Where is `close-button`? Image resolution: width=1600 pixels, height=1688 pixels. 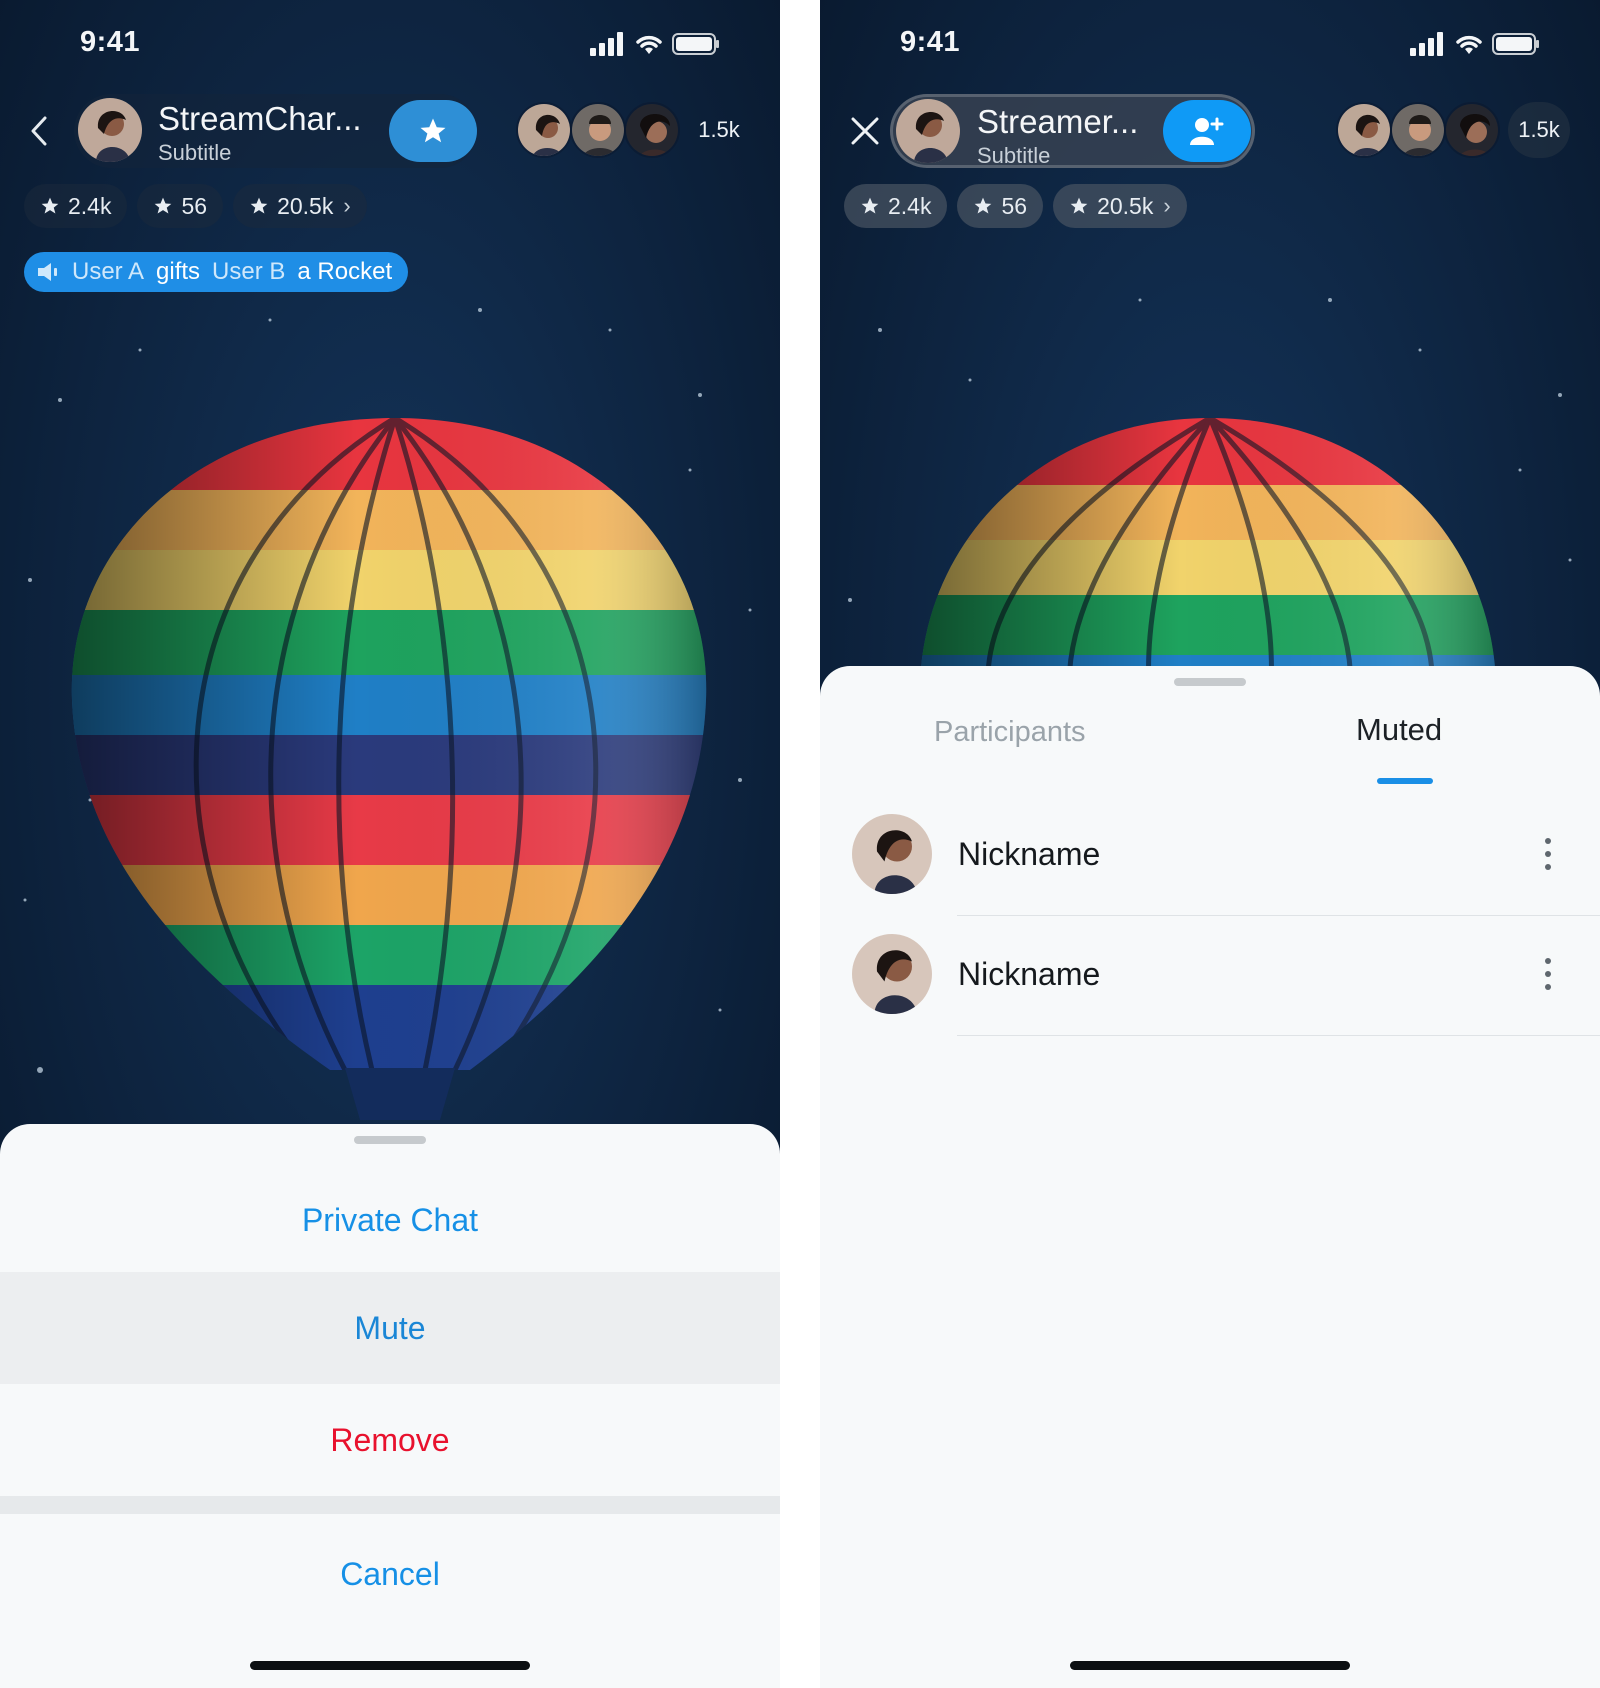 close-button is located at coordinates (865, 131).